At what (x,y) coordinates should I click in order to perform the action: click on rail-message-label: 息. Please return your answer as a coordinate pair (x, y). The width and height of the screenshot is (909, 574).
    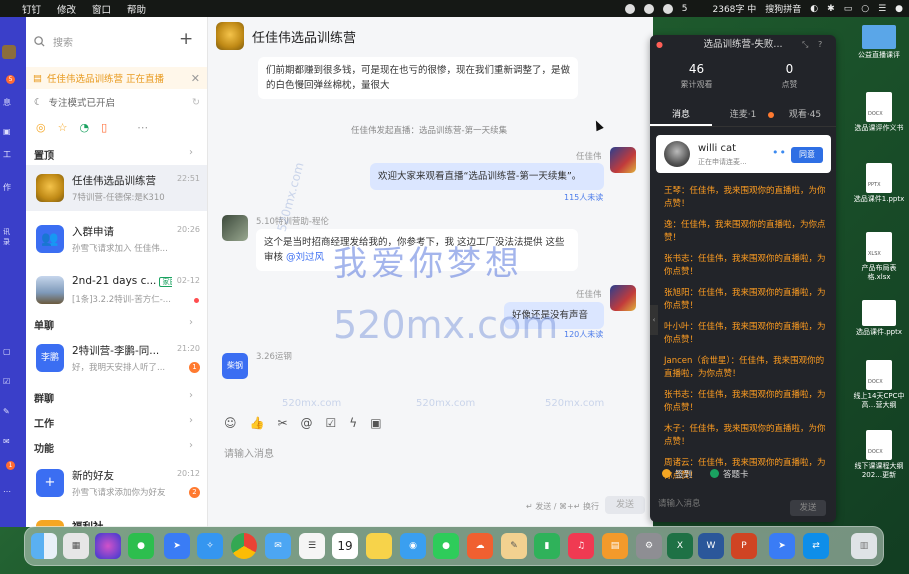
    Looking at the image, I should click on (8, 103).